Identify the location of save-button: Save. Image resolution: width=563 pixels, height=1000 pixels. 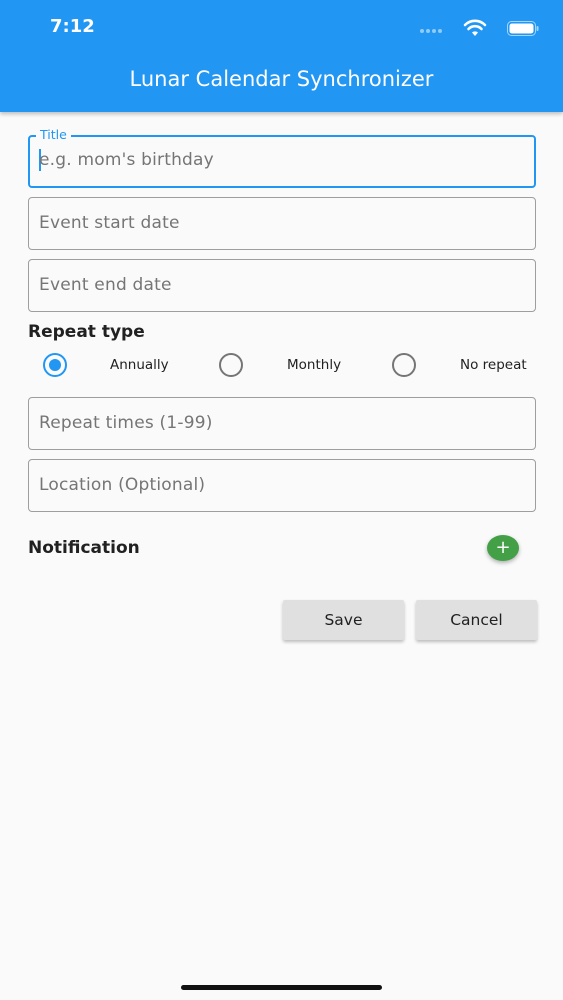
(343, 620).